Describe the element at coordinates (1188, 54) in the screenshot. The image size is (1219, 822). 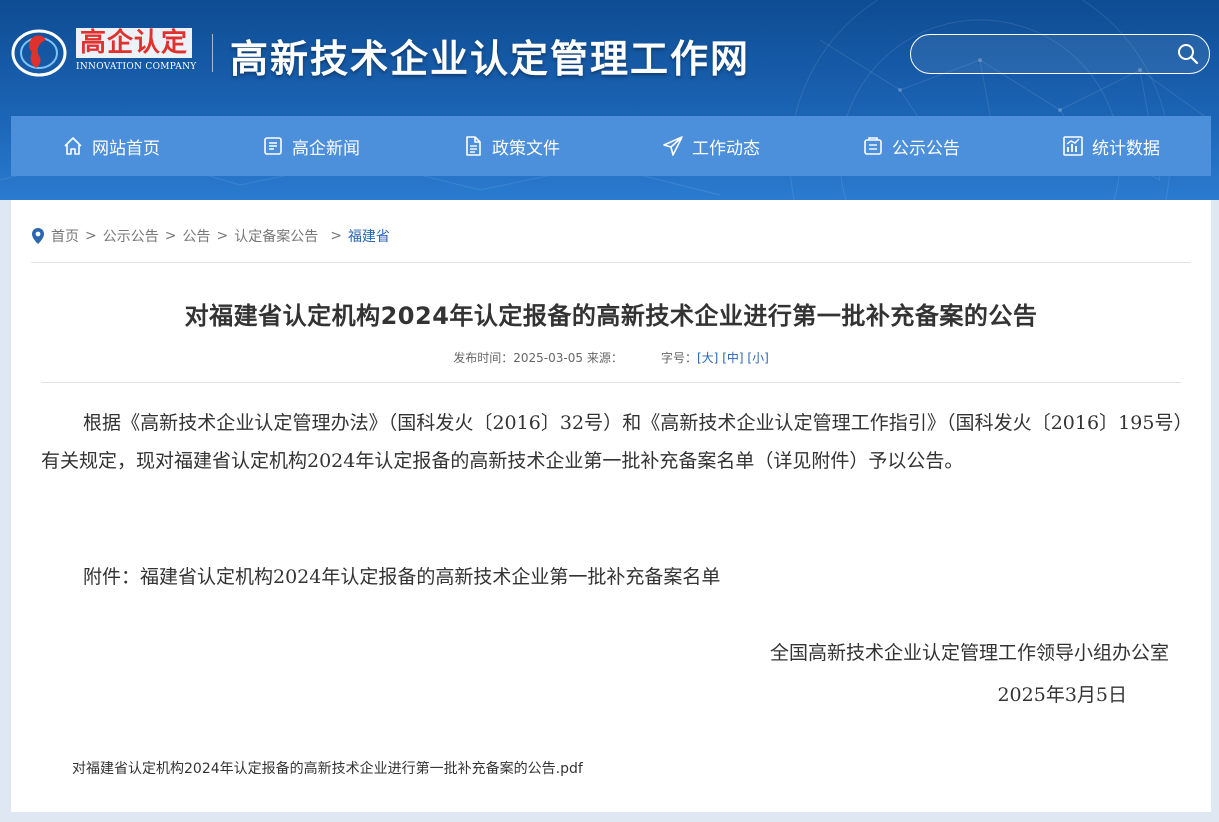
I see `search-icon` at that location.